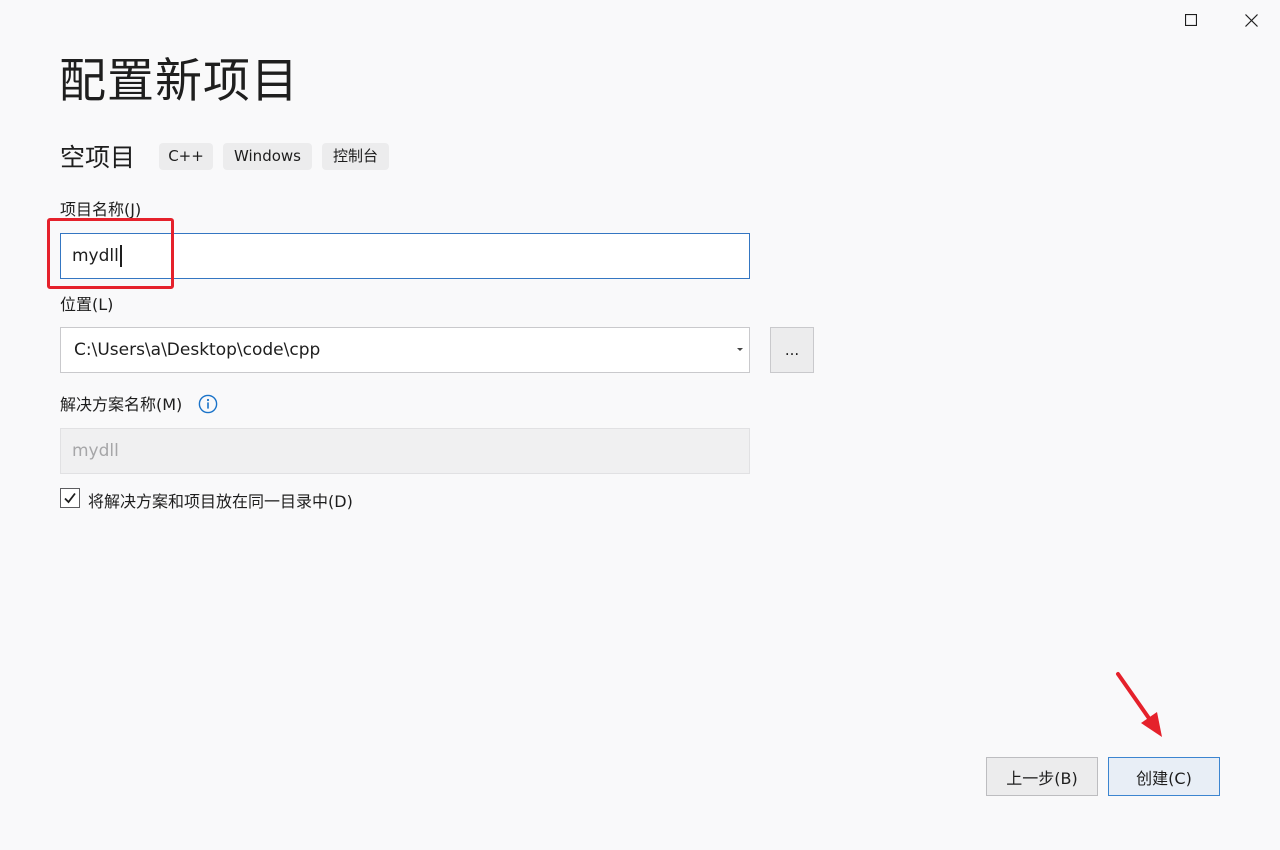  Describe the element at coordinates (87, 304) in the screenshot. I see `location-label: 位置(L)` at that location.